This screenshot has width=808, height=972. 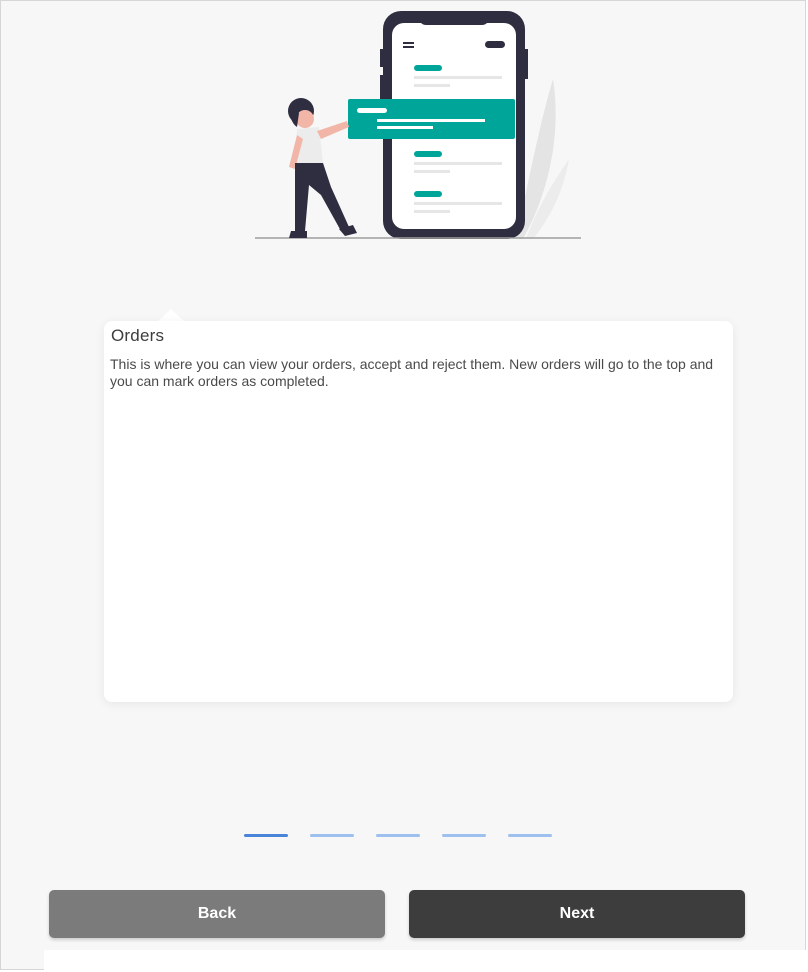 What do you see at coordinates (426, 961) in the screenshot?
I see `bottom-bar` at bounding box center [426, 961].